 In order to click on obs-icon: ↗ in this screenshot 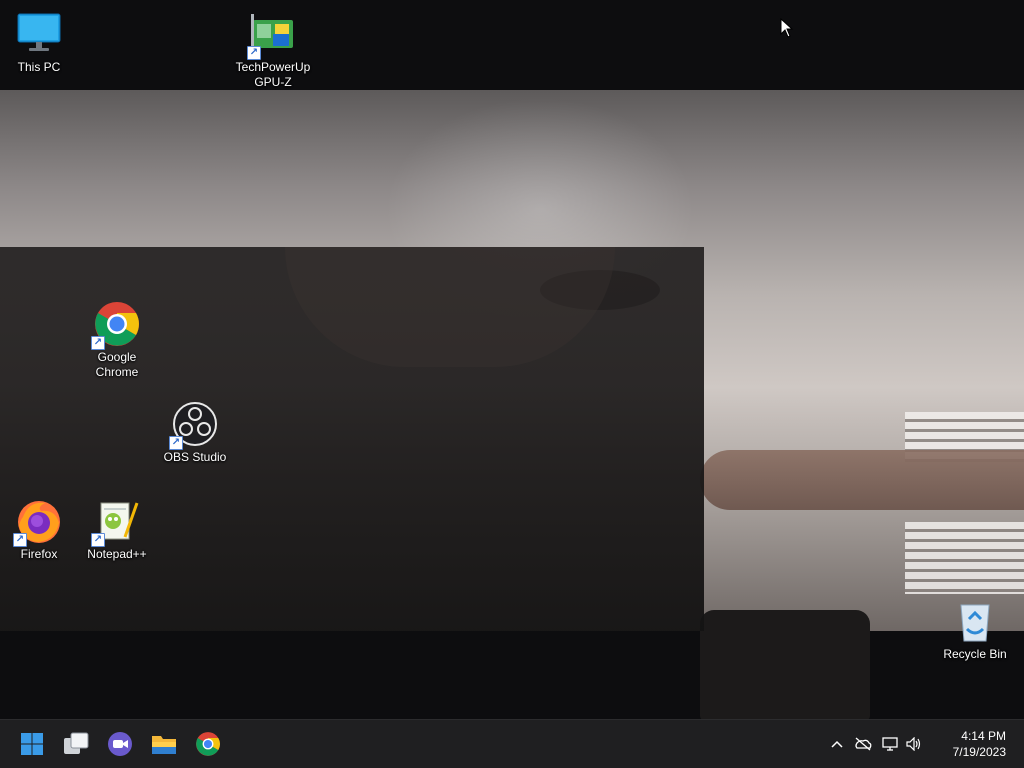, I will do `click(194, 425)`.